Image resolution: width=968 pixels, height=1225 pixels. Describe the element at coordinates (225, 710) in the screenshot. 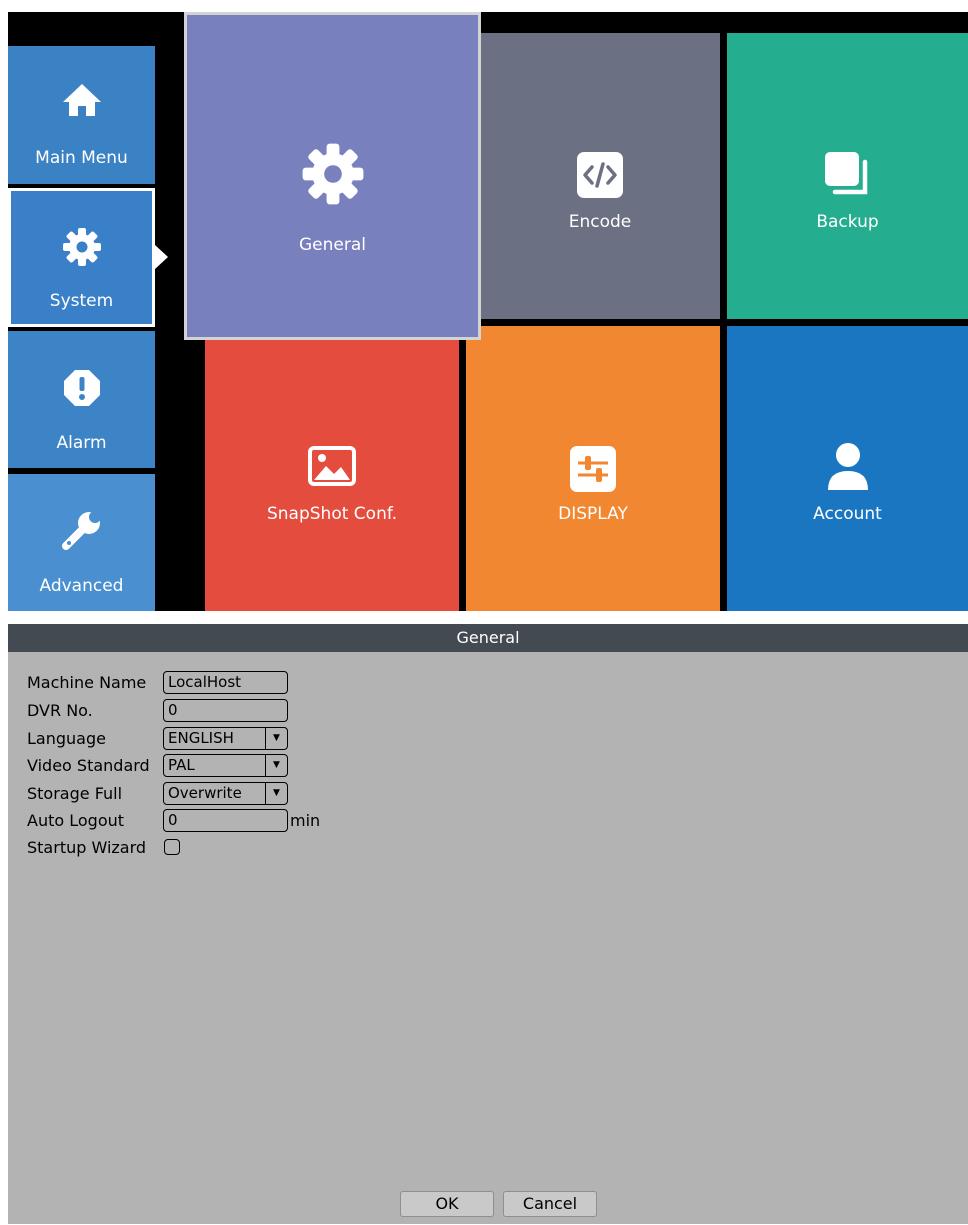

I see `dvr-no-field: 0` at that location.